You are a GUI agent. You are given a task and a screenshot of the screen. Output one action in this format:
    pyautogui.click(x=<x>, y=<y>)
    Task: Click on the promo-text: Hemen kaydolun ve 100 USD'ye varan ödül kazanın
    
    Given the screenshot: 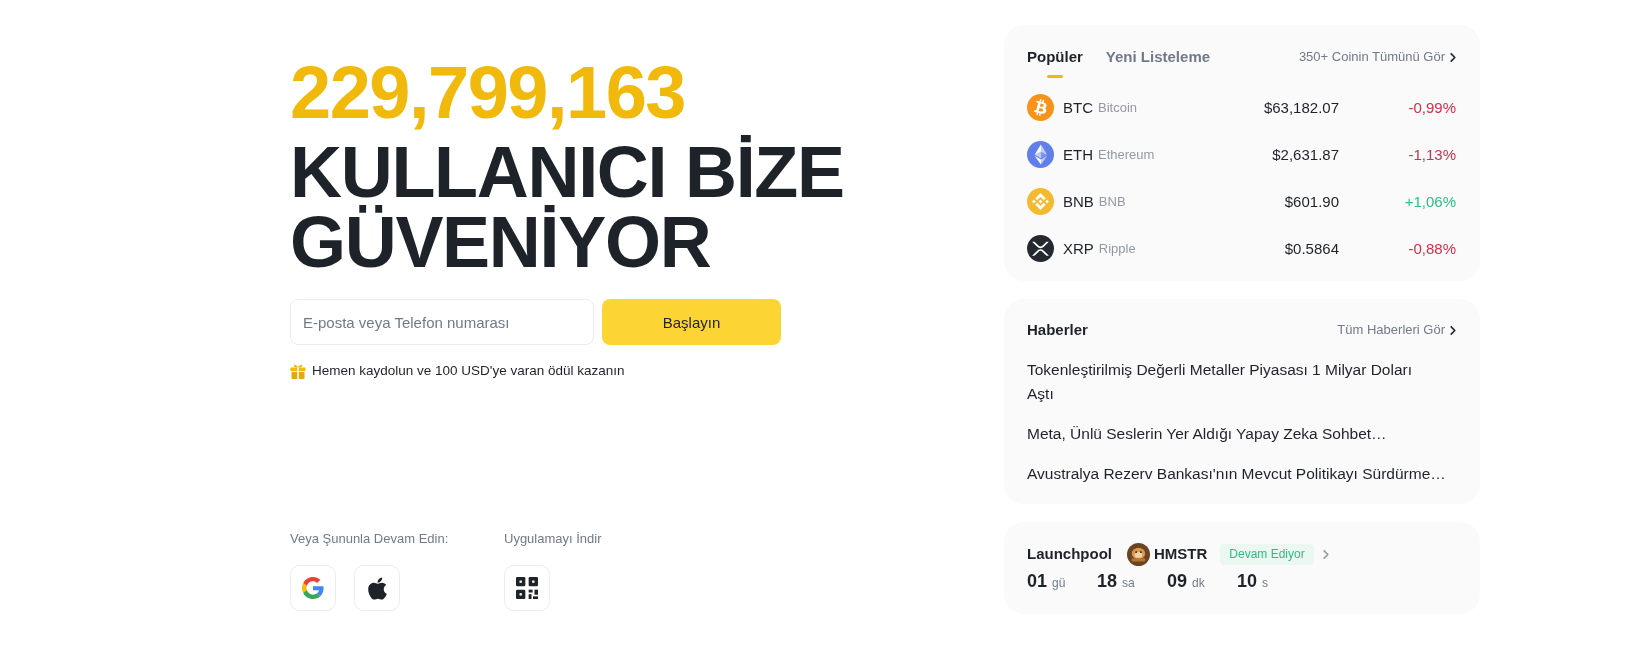 What is the action you would take?
    pyautogui.click(x=468, y=371)
    